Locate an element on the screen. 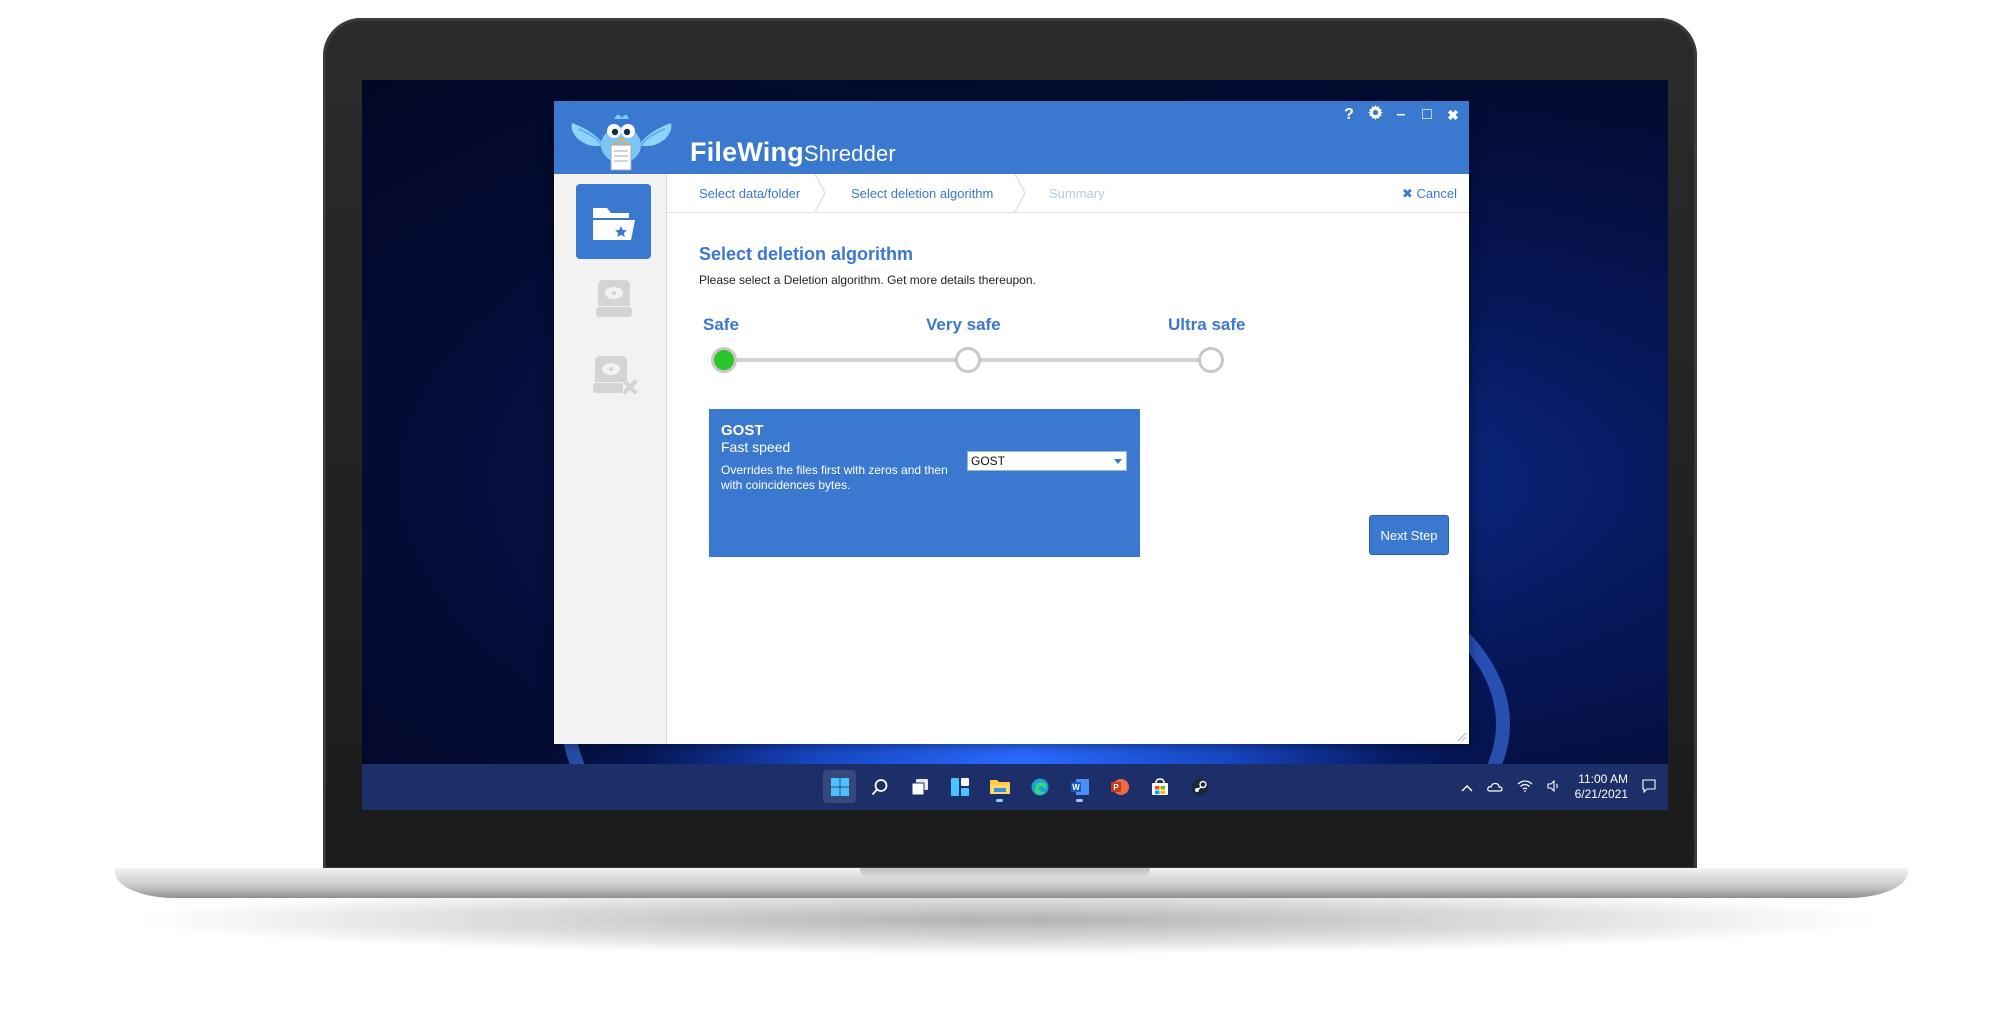  system-clock: 11:00 AM 6/21/2021 is located at coordinates (1601, 787).